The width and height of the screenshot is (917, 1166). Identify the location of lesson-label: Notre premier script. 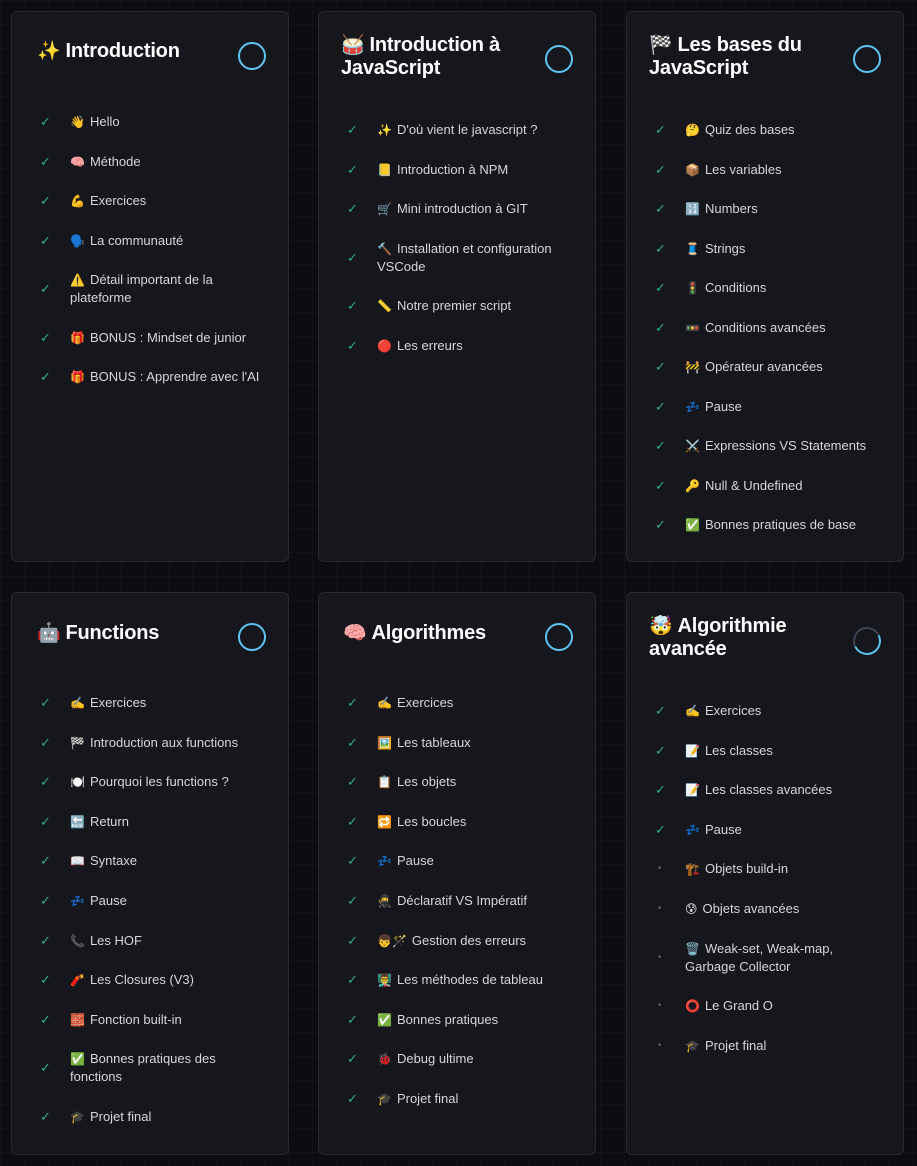
(454, 305).